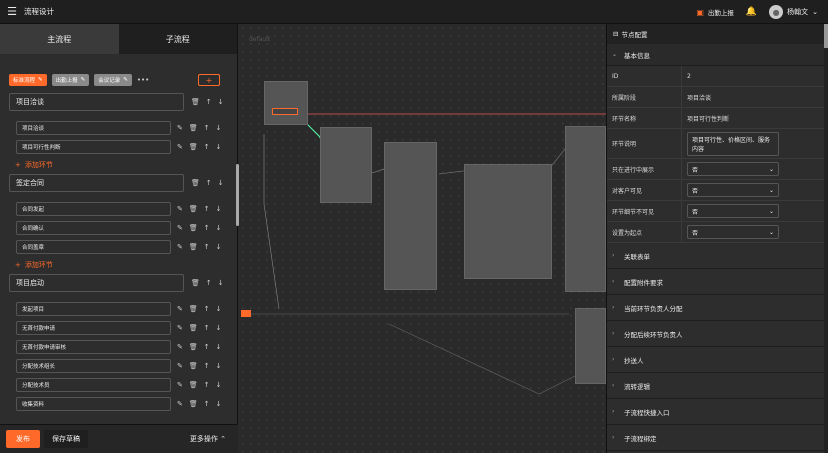  What do you see at coordinates (113, 80) in the screenshot?
I see `chip-meeting: 会议记录 ✎` at bounding box center [113, 80].